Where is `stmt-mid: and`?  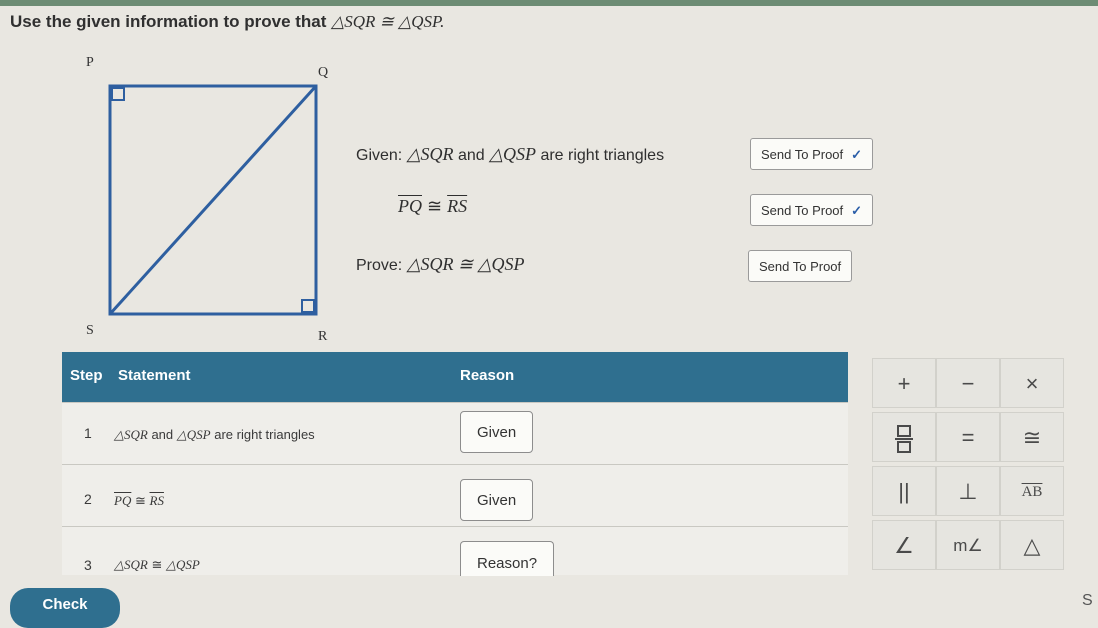 stmt-mid: and is located at coordinates (162, 434).